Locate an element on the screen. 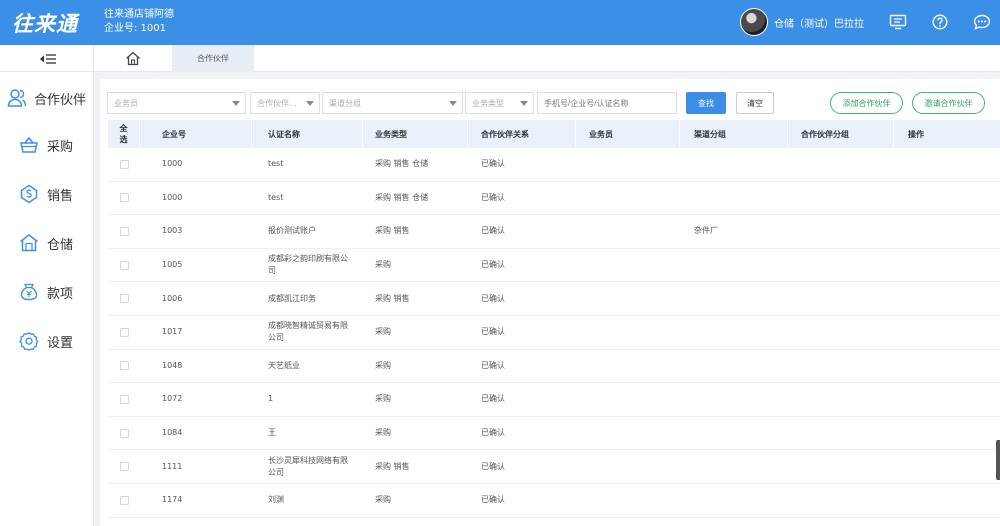  salesperson-select: 业务员 is located at coordinates (176, 103).